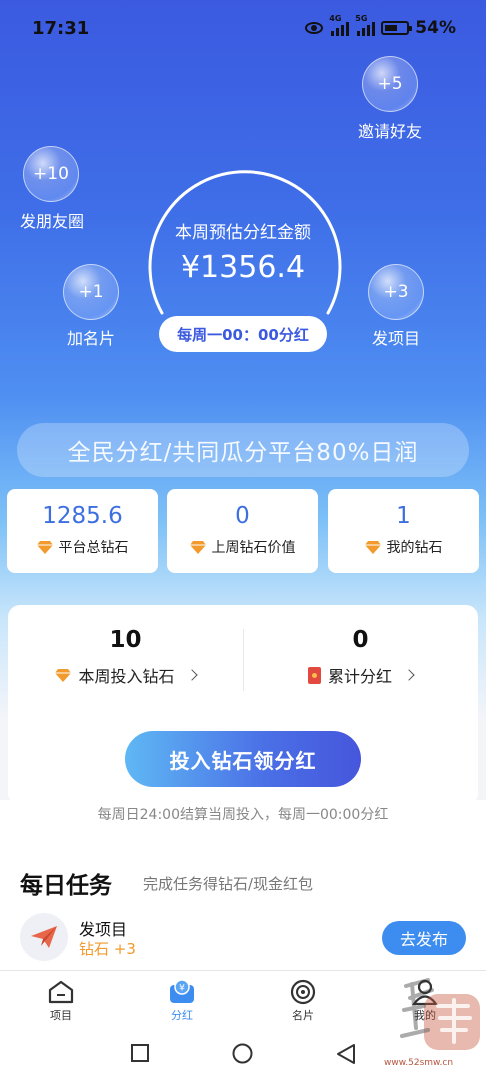 The width and height of the screenshot is (486, 1080). I want to click on stat-value: 1, so click(403, 516).